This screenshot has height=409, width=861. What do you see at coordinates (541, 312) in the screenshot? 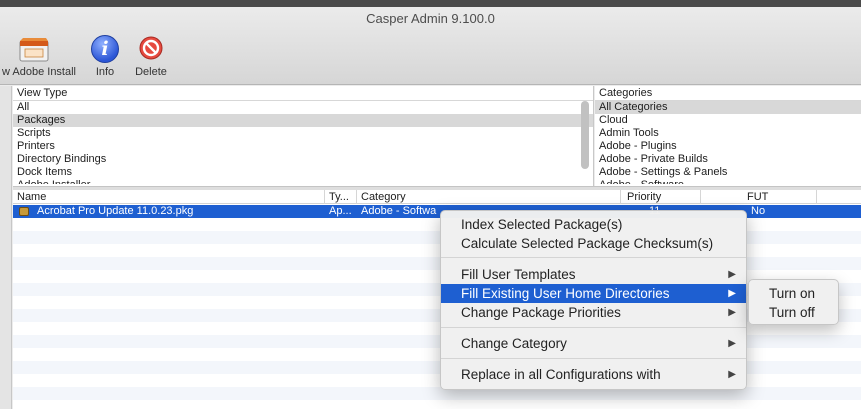
I see `menu-item-label: Change Package Priorities` at bounding box center [541, 312].